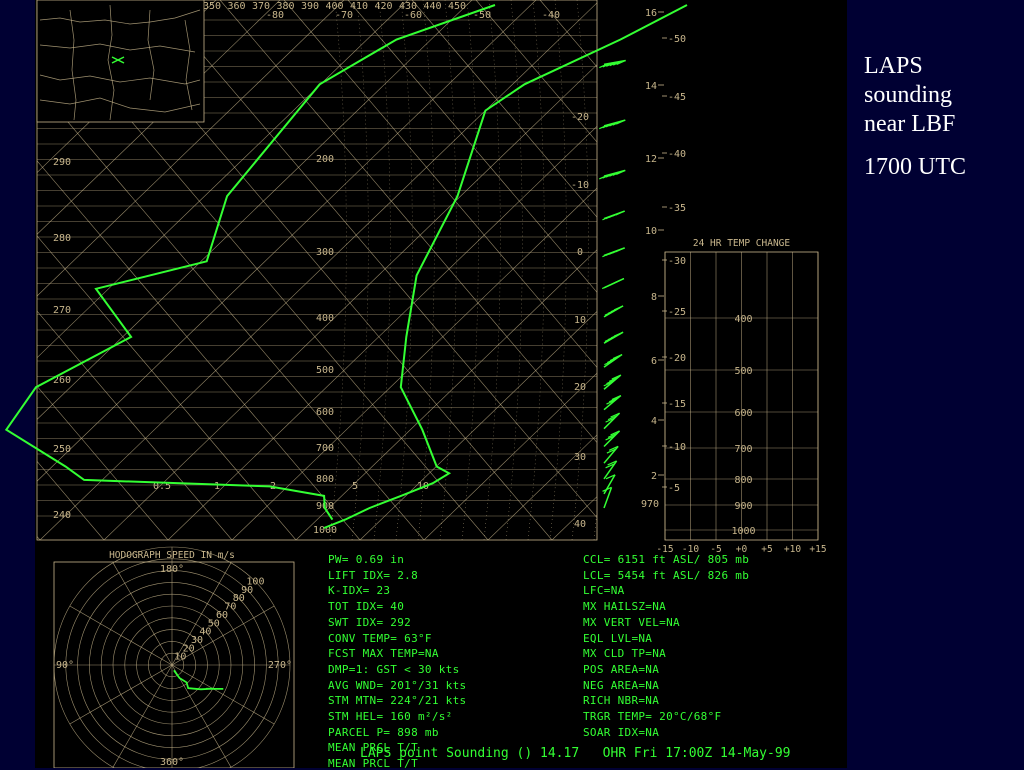 The image size is (1024, 770). I want to click on index-line: MX VERT VEL=NA, so click(631, 622).